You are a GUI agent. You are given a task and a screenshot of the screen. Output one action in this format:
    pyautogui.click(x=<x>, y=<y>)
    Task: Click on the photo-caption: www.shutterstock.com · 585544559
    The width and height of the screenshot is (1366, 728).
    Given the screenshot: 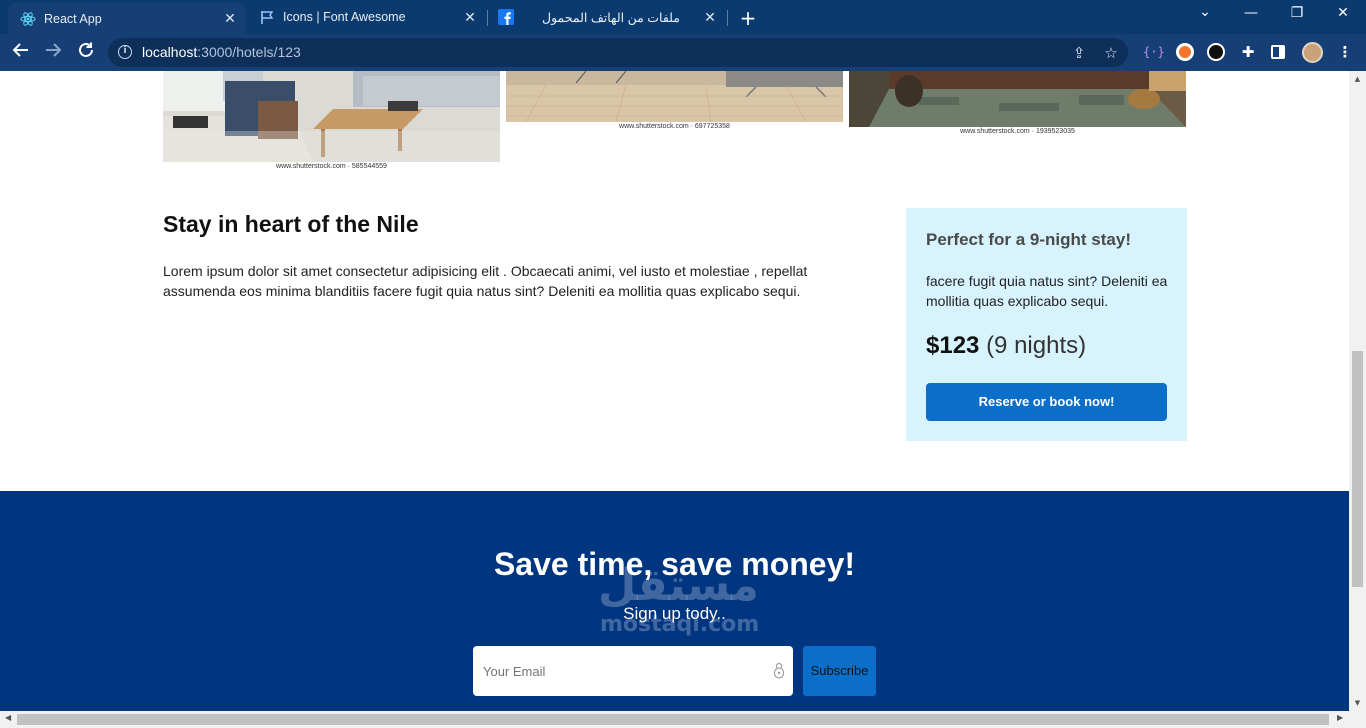 What is the action you would take?
    pyautogui.click(x=331, y=166)
    